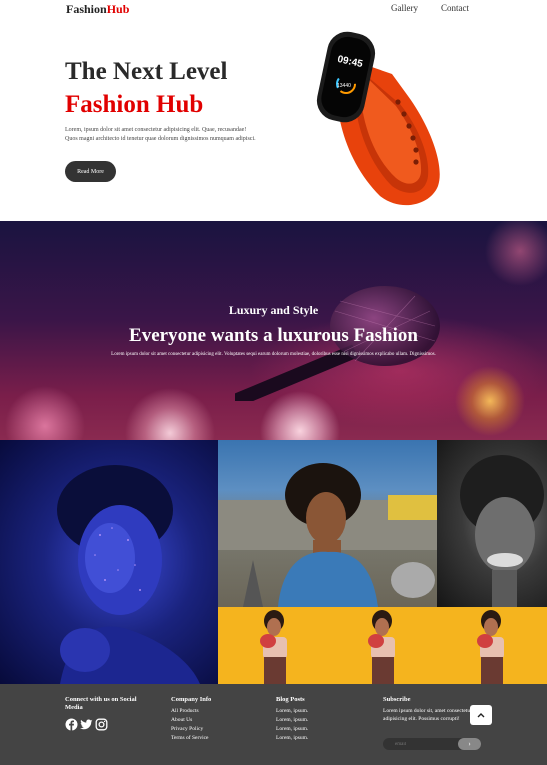  Describe the element at coordinates (146, 71) in the screenshot. I see `hero-title-line1: The Next Level` at that location.